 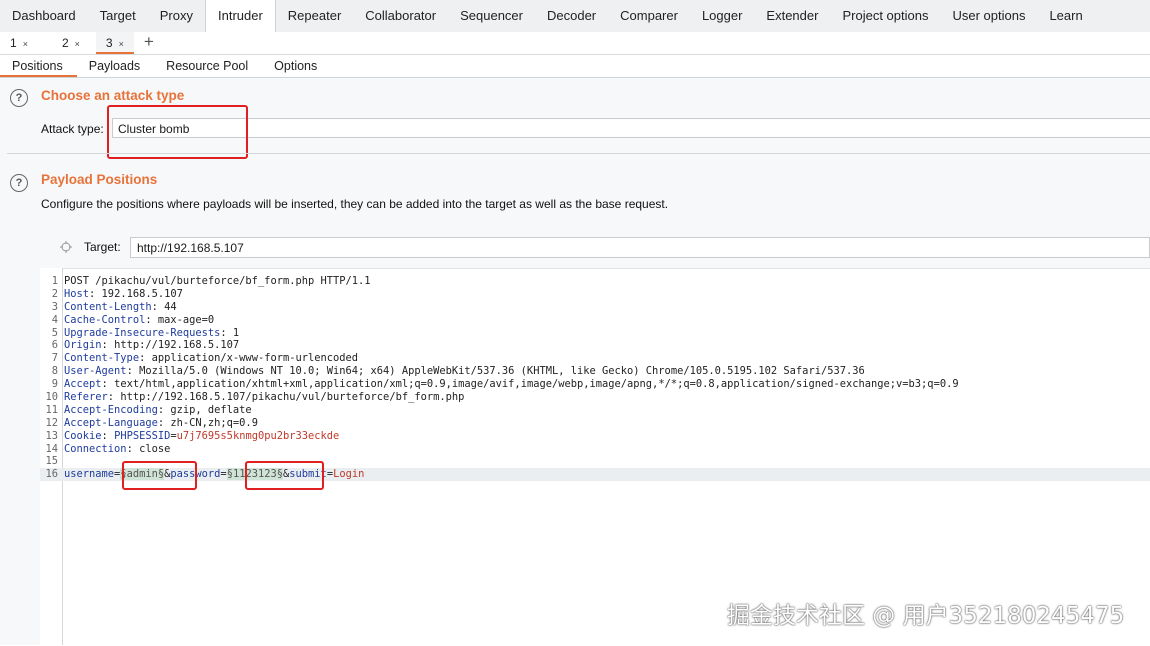 I want to click on tab-target: Target, so click(x=118, y=16).